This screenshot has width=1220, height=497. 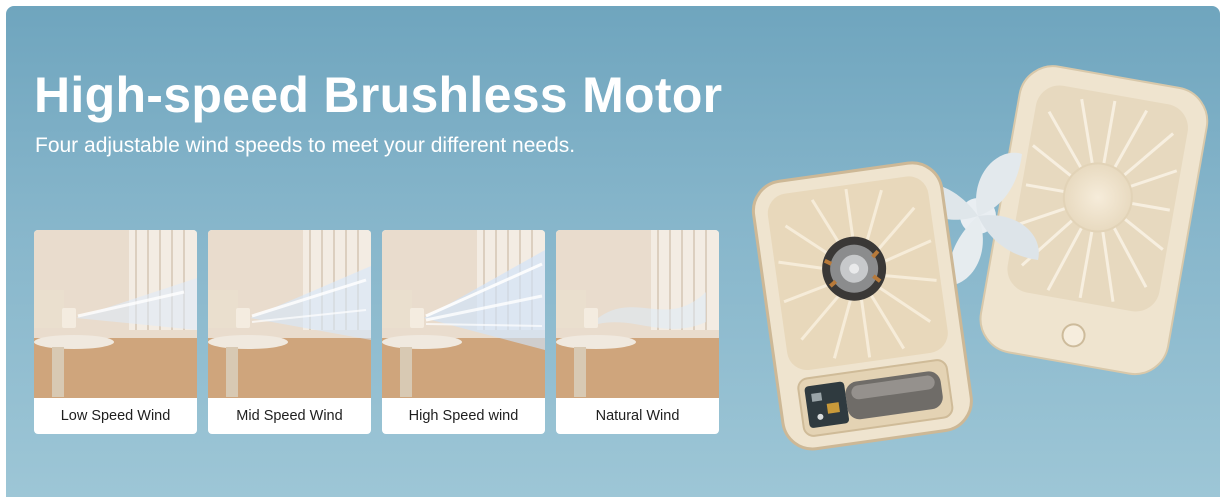 What do you see at coordinates (862, 306) in the screenshot?
I see `fan-front-frame` at bounding box center [862, 306].